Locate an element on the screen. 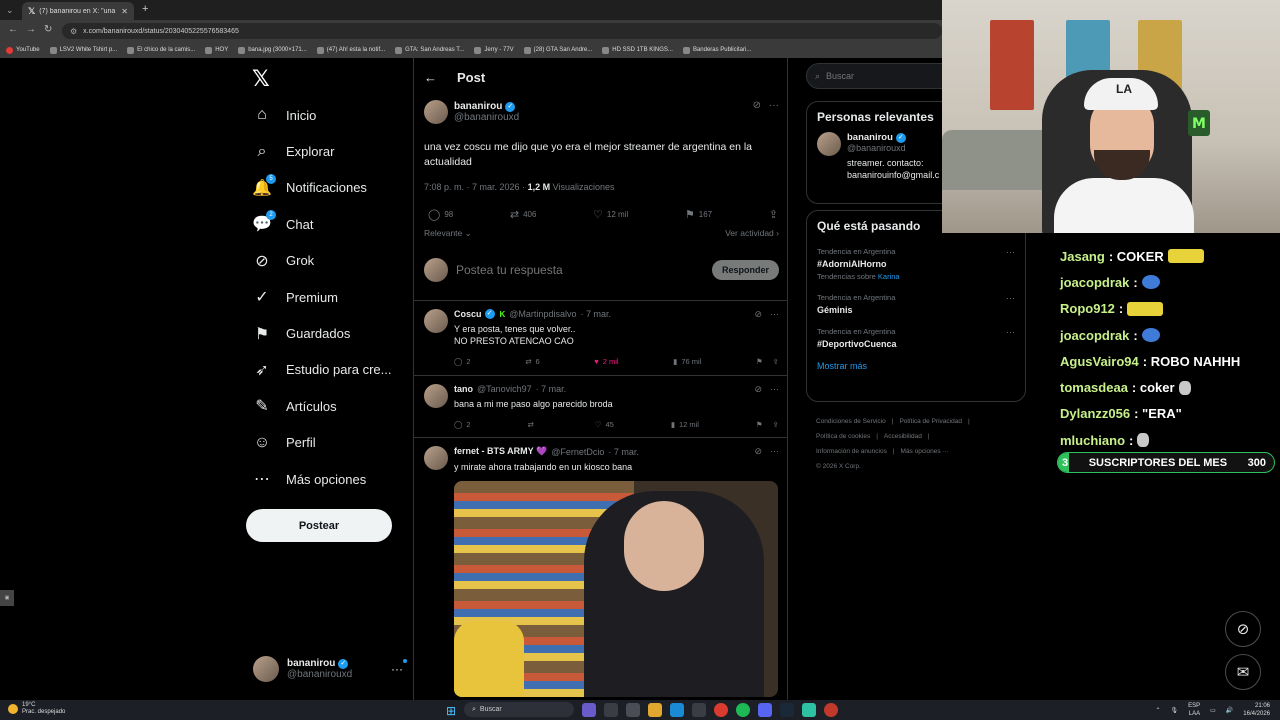 The image size is (1280, 720). repost-stat: ⇄ is located at coordinates (533, 424).